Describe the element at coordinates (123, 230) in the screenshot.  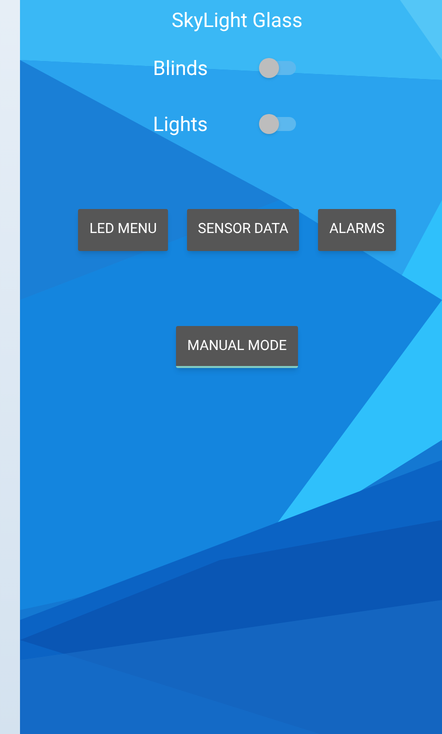
I see `menu-button: LED MENU` at that location.